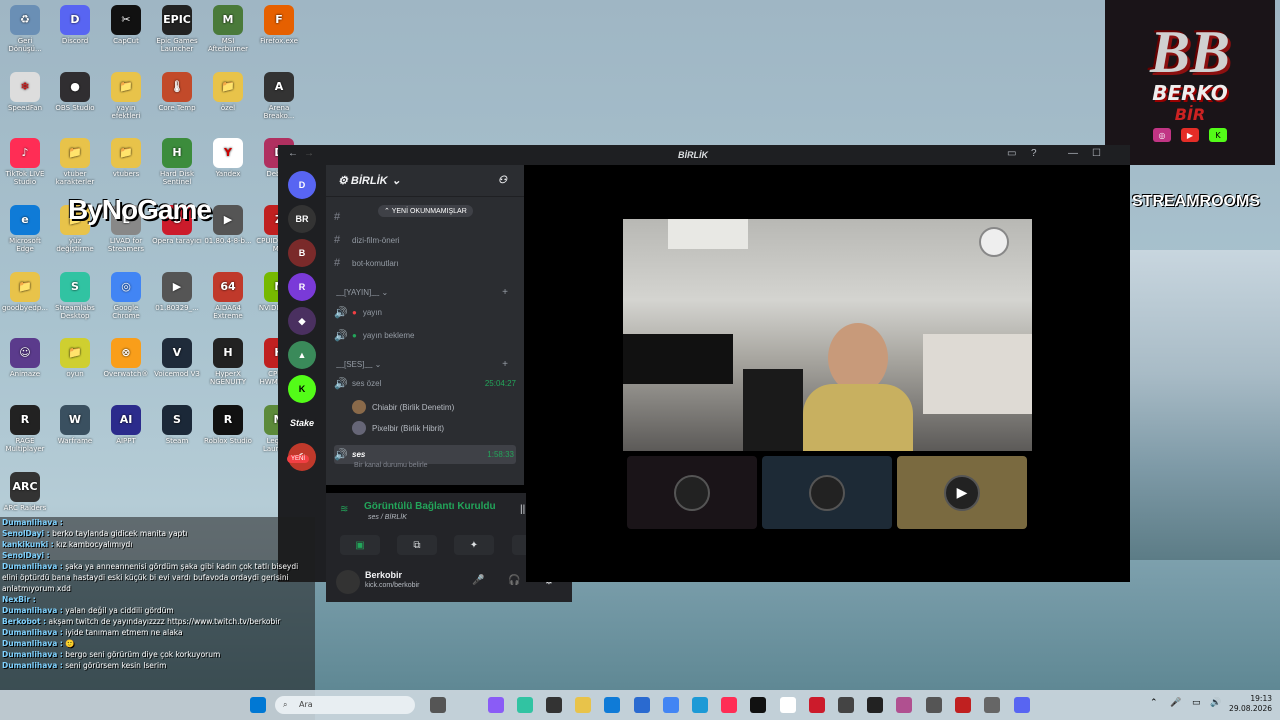 This screenshot has height=720, width=1280. Describe the element at coordinates (417, 545) in the screenshot. I see `screen-share-button: ⧉` at that location.